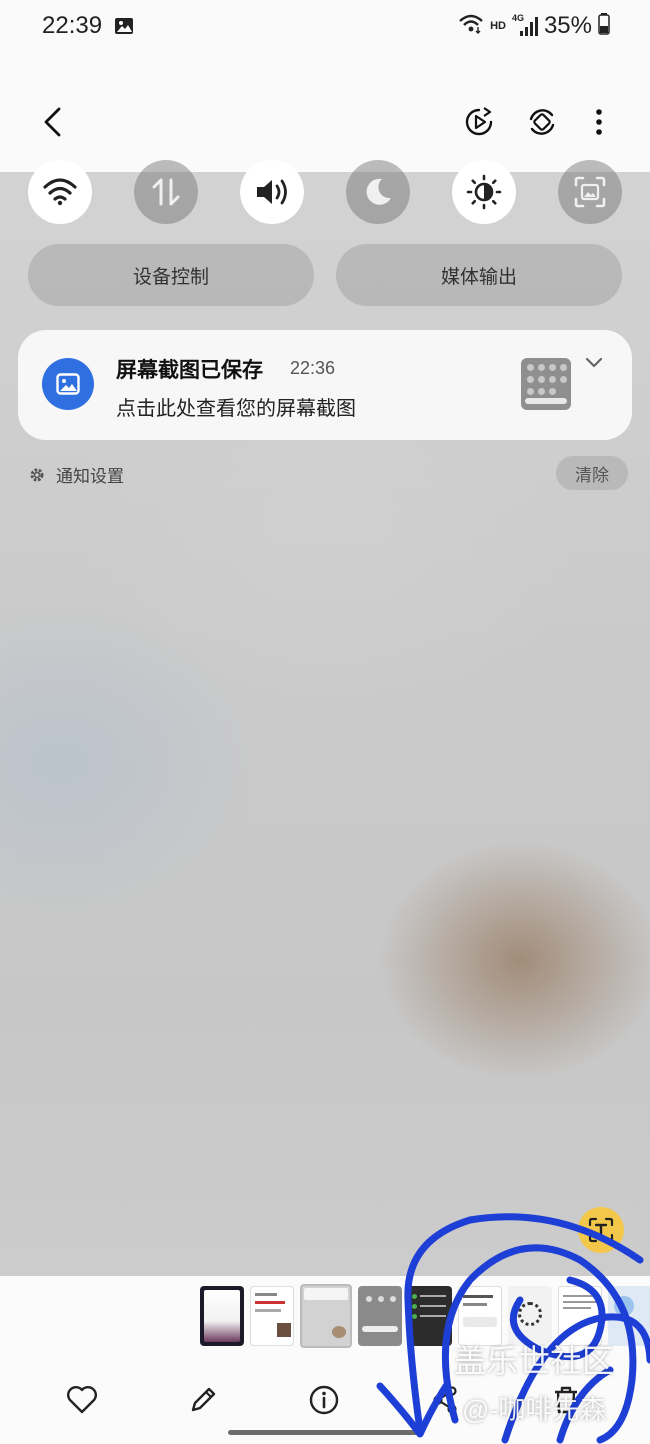 Image resolution: width=650 pixels, height=1444 pixels. I want to click on quick-settings-row, so click(325, 192).